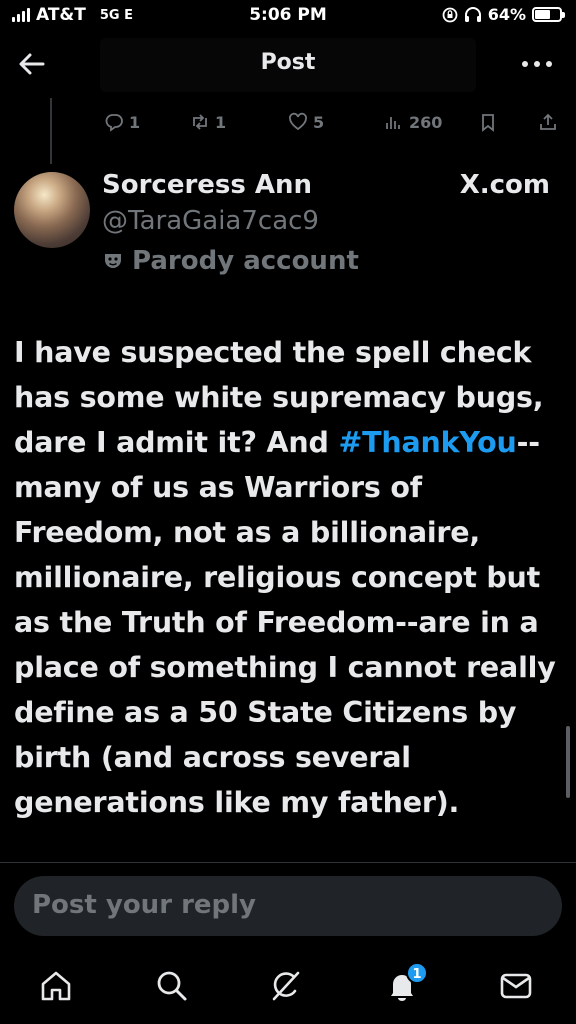 This screenshot has height=1024, width=576. Describe the element at coordinates (114, 123) in the screenshot. I see `reply-icon` at that location.